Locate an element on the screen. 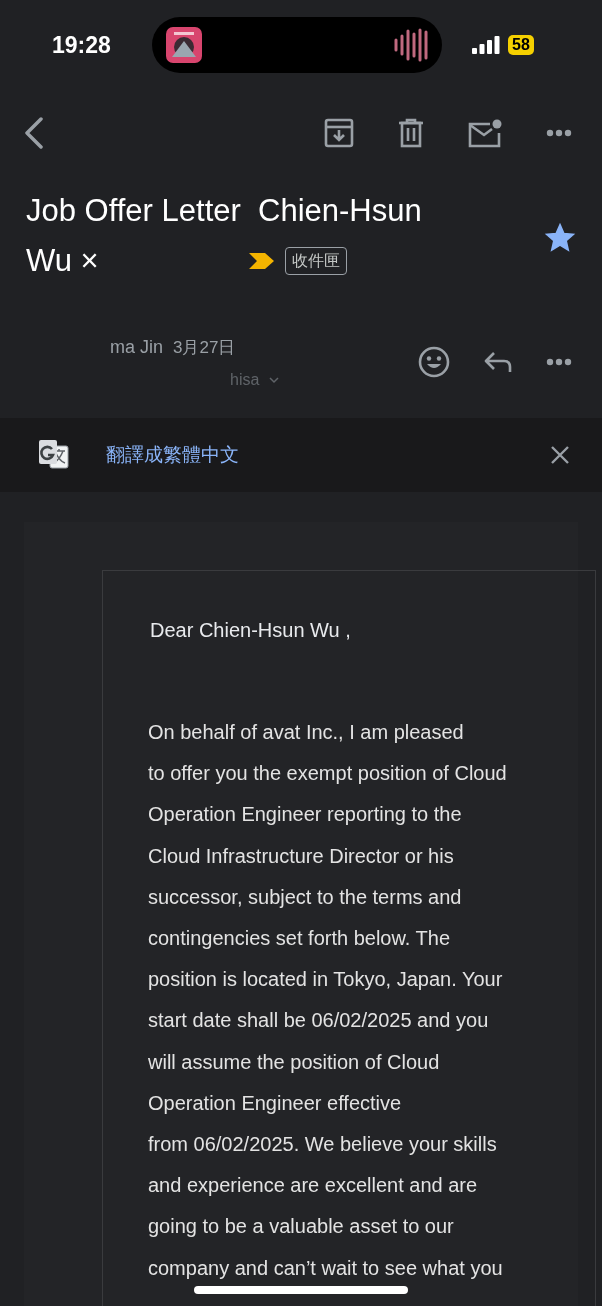 This screenshot has width=602, height=1306. battery-level: 58 is located at coordinates (521, 45).